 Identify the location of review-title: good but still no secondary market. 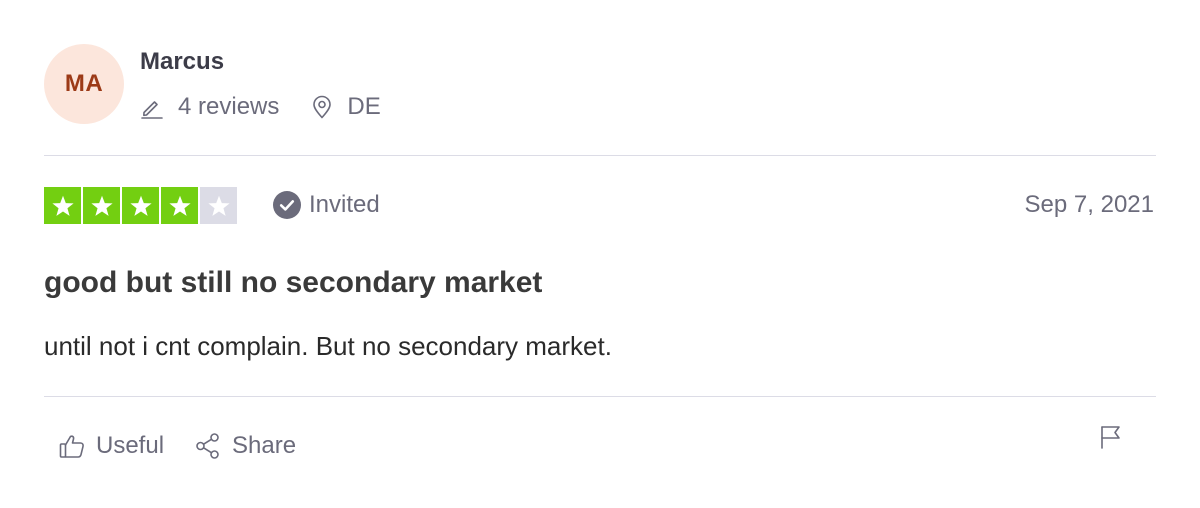
(293, 283).